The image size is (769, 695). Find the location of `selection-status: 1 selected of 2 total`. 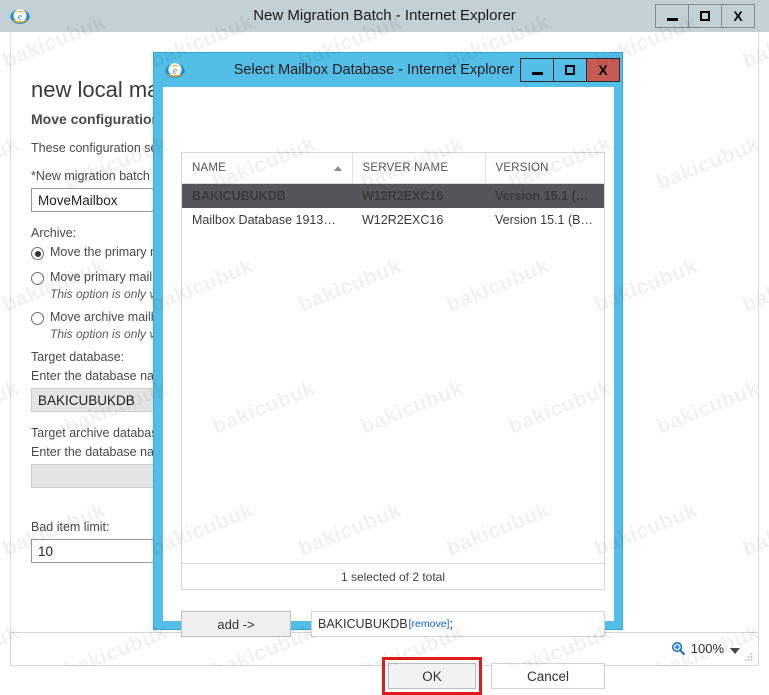

selection-status: 1 selected of 2 total is located at coordinates (393, 577).